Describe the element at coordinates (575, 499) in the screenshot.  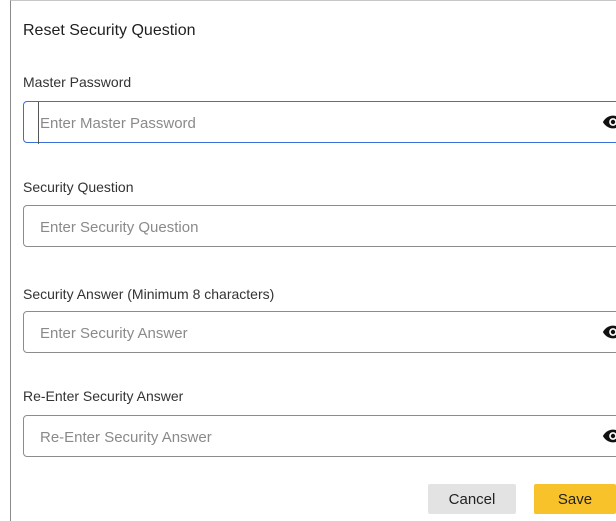
I see `save-button: Save` at that location.